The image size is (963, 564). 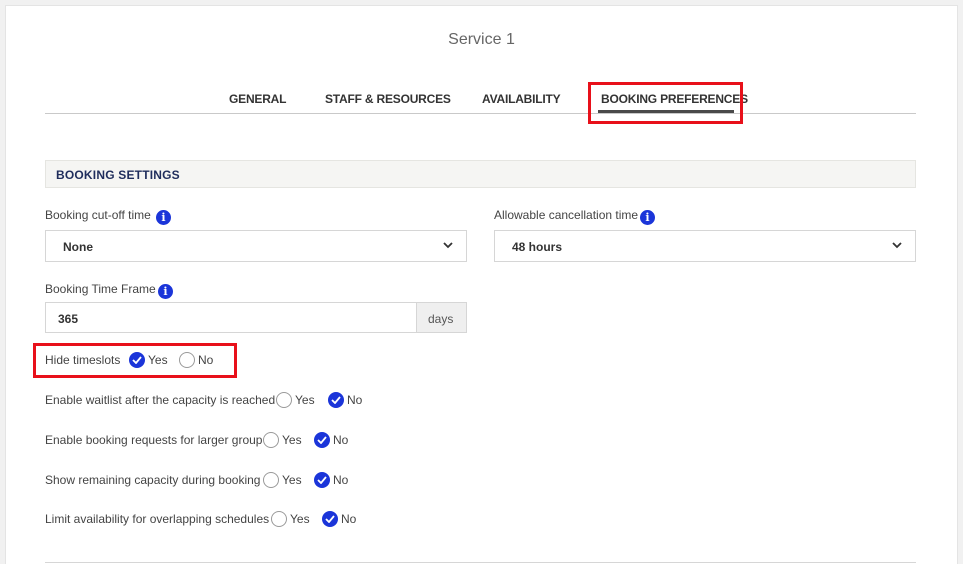 I want to click on tab-staff-resources: STAFF & RESOURCES, so click(x=388, y=99).